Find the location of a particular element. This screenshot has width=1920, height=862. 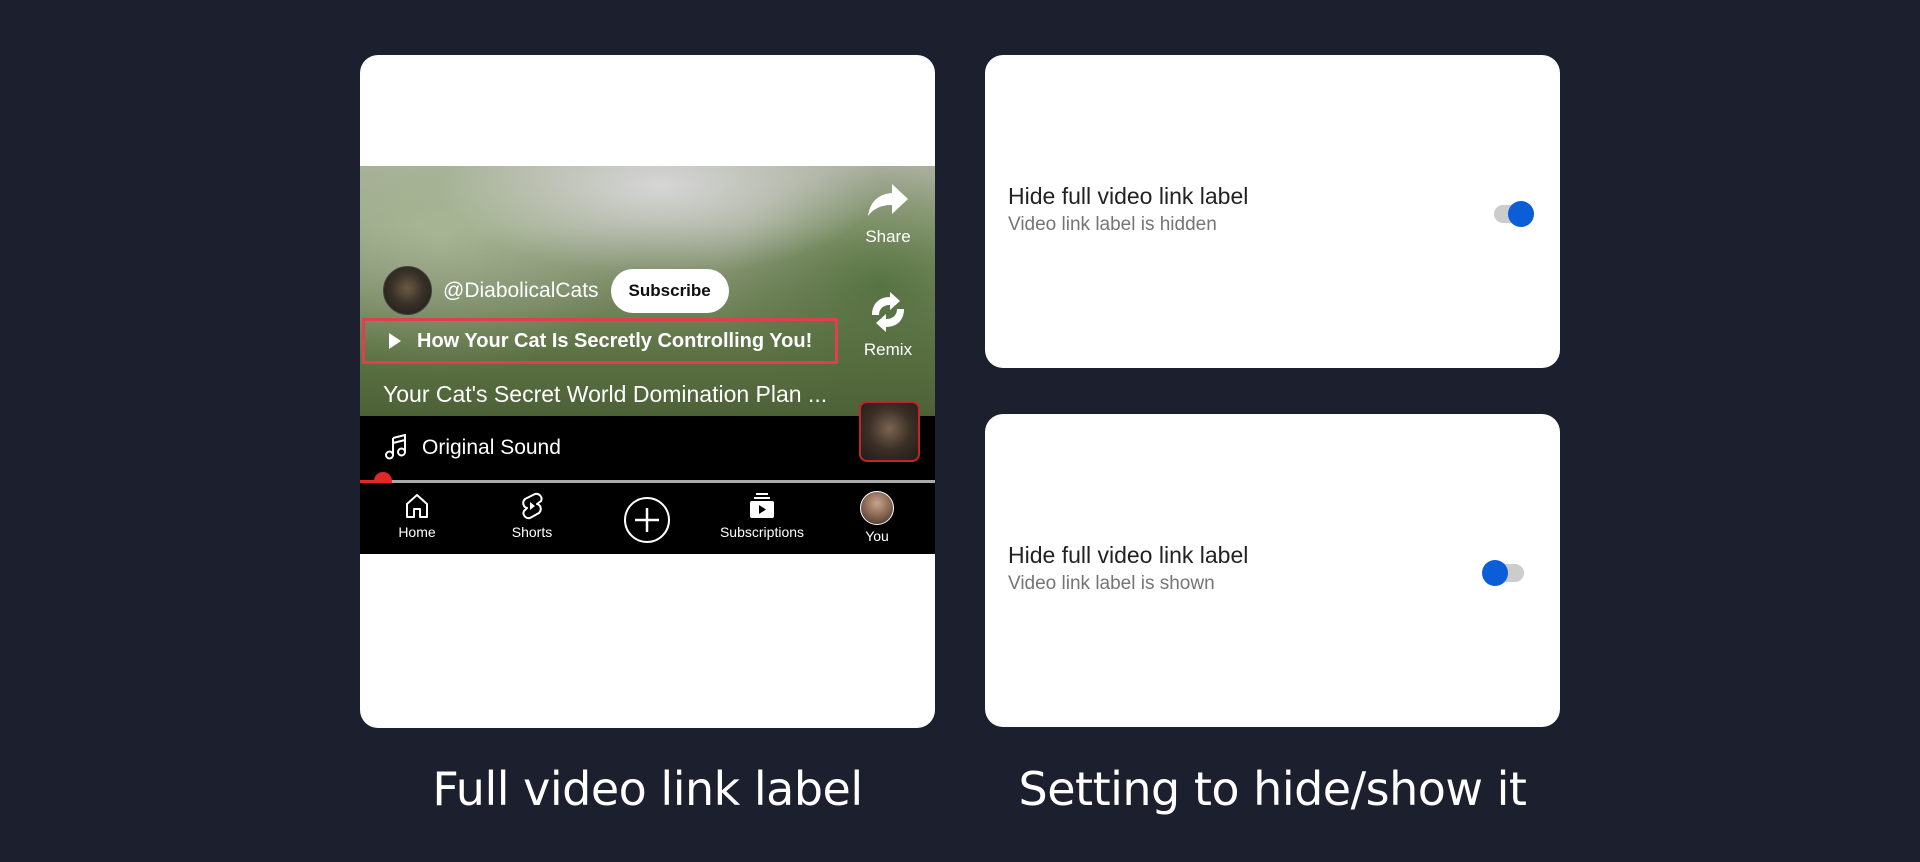

play-icon is located at coordinates (395, 341).